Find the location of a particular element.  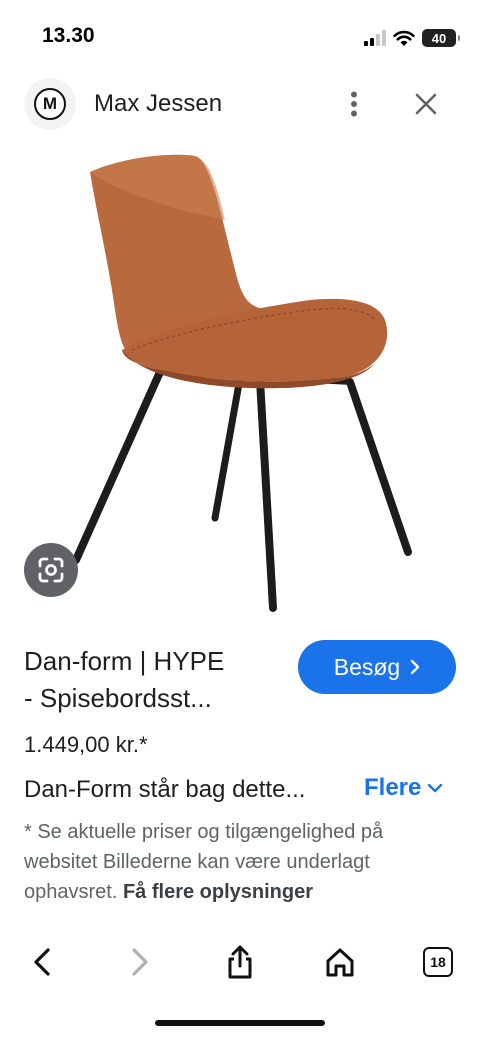

visit-button-label: Besøg is located at coordinates (367, 666).